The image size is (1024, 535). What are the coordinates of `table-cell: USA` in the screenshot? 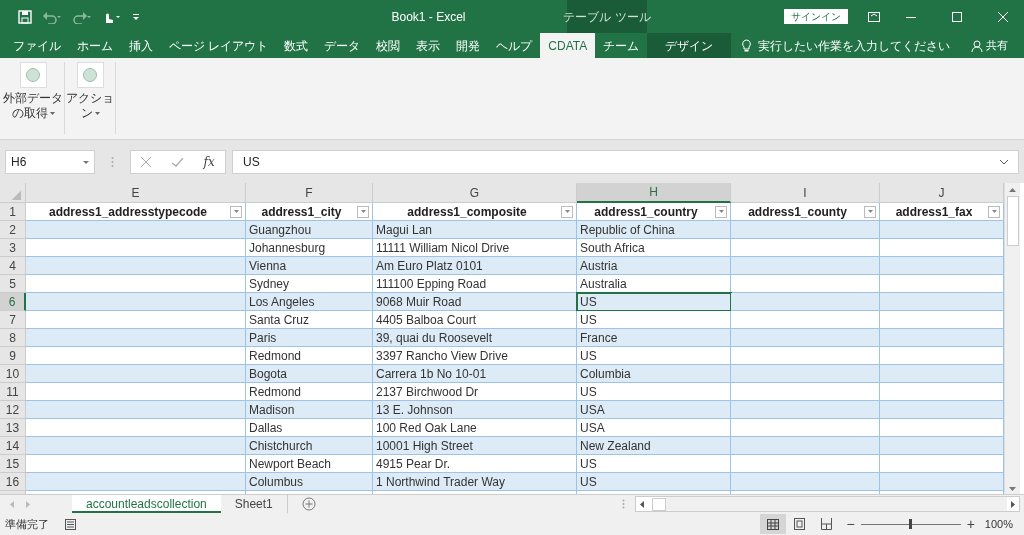 It's located at (654, 410).